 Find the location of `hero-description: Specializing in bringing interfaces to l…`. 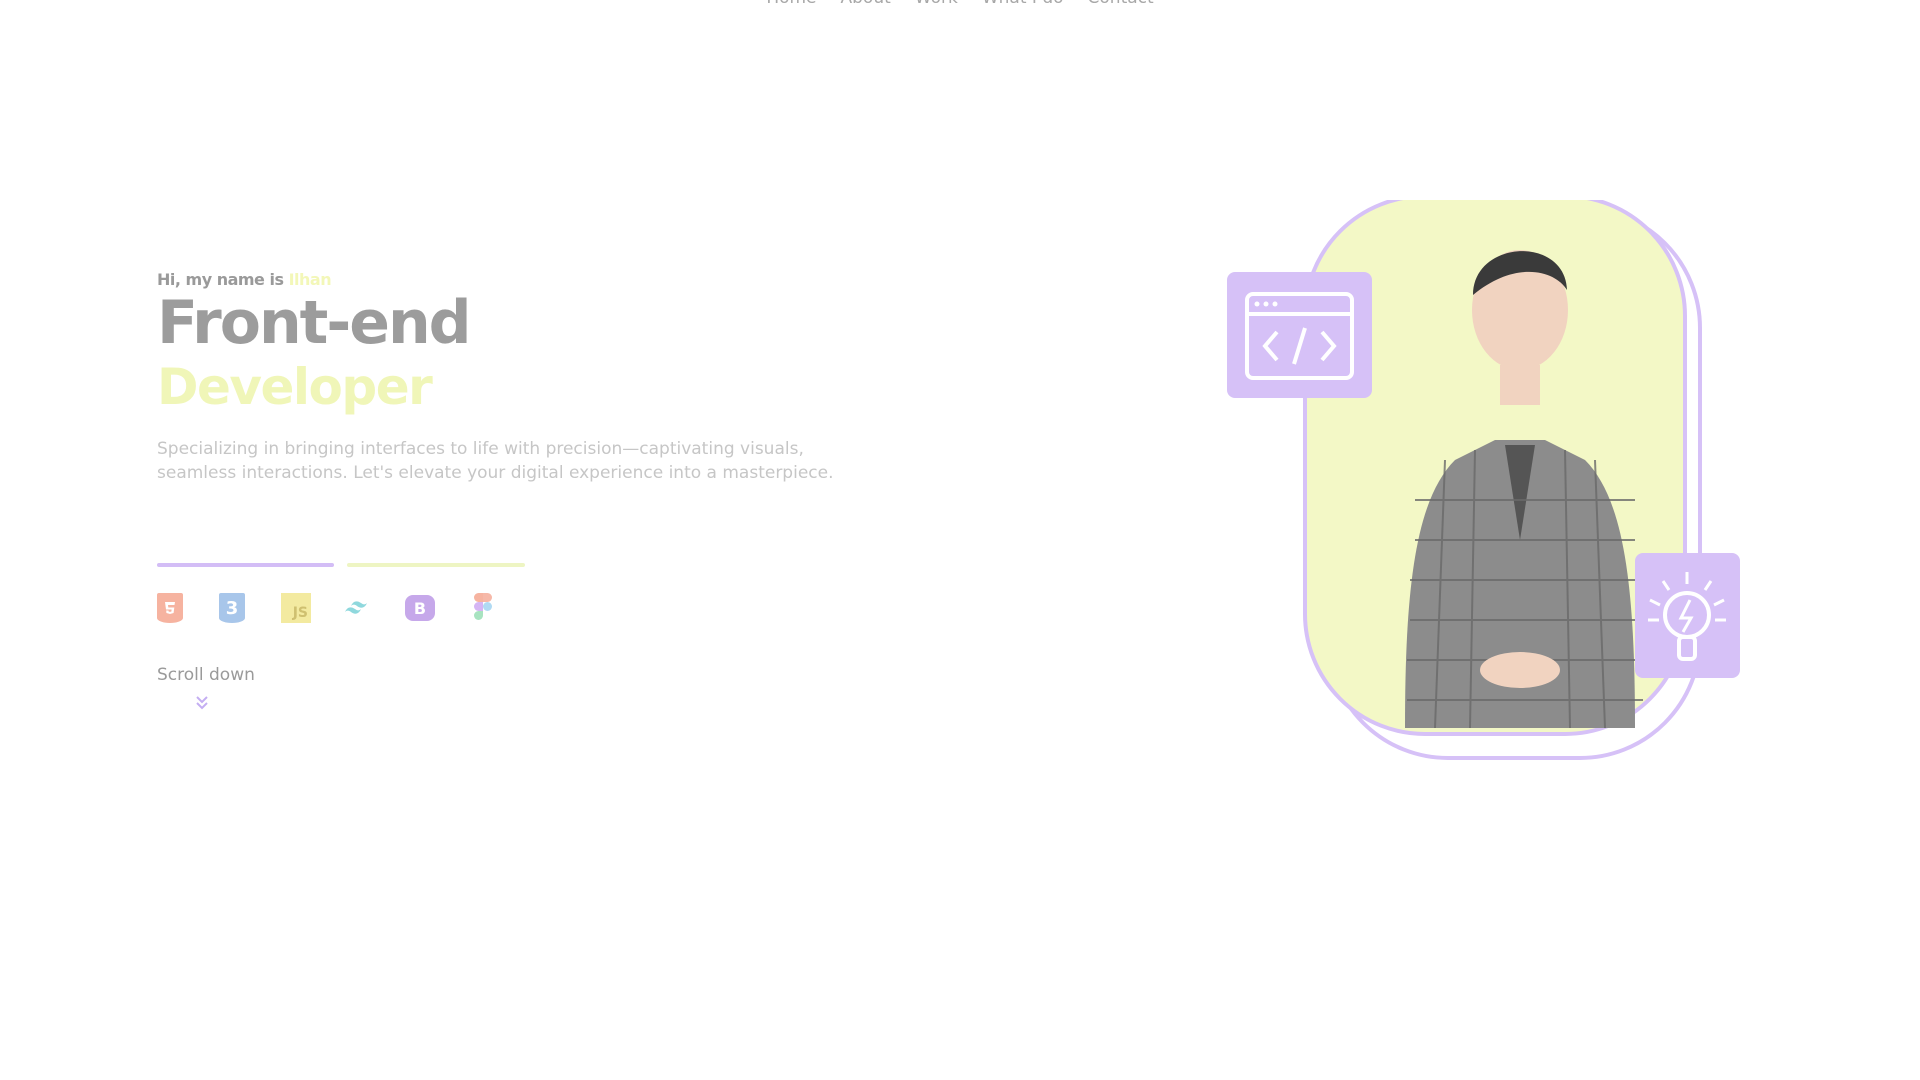

hero-description: Specializing in bringing interfaces to l… is located at coordinates (495, 461).